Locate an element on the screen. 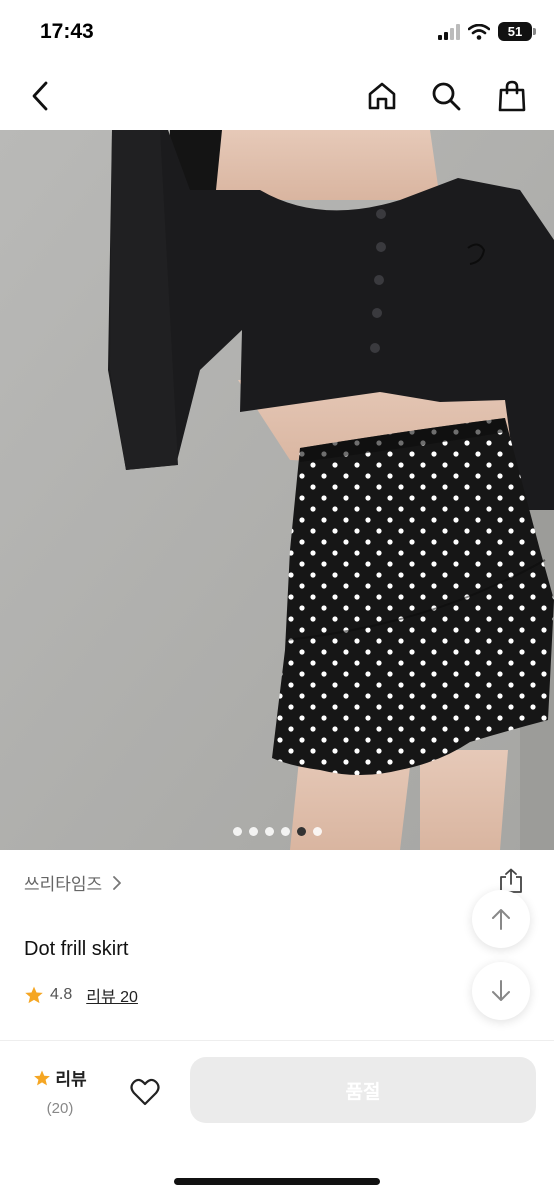 The width and height of the screenshot is (554, 1200). product-name: Dot frill skirt is located at coordinates (76, 949).